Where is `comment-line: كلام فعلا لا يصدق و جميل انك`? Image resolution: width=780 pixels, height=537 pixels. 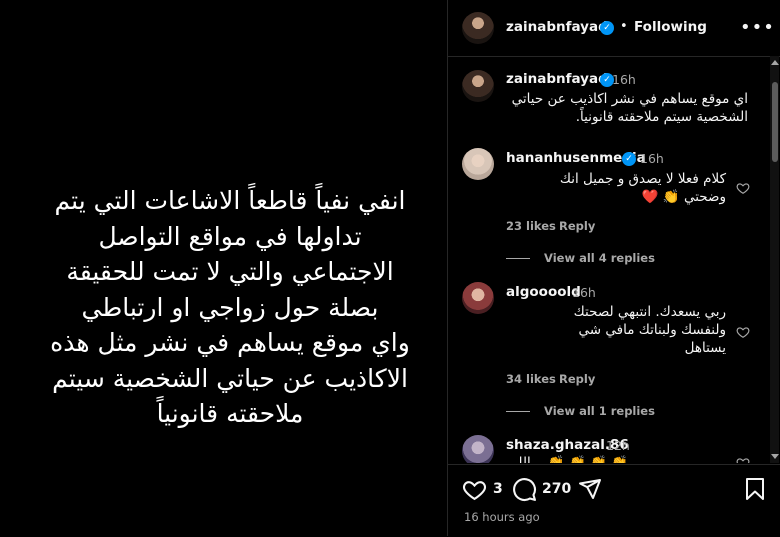
comment-line: كلام فعلا لا يصدق و جميل انك is located at coordinates (642, 179).